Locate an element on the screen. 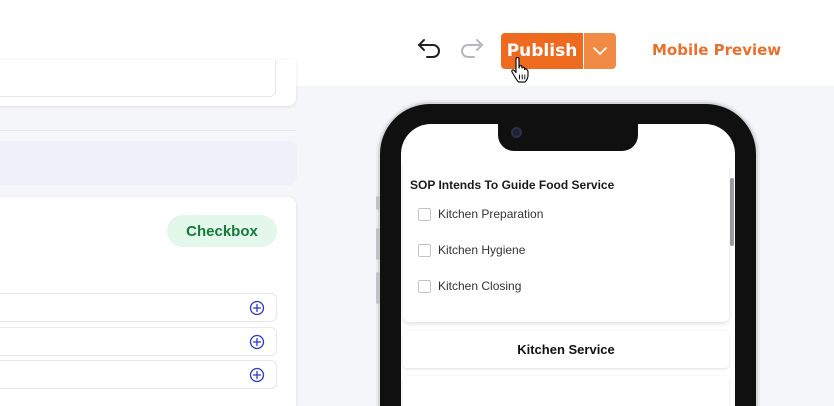 Image resolution: width=834 pixels, height=406 pixels. hand-pointer-icon is located at coordinates (520, 70).